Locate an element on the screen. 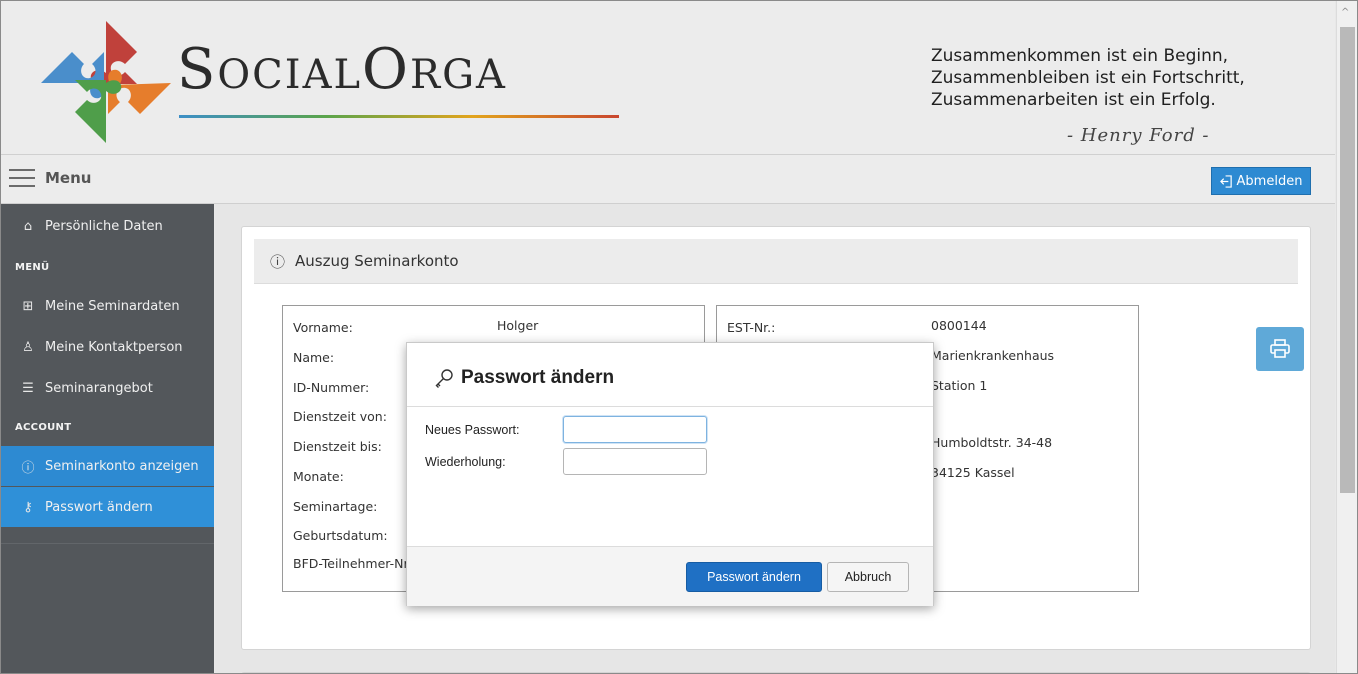 The height and width of the screenshot is (674, 1358). change-password-submit-button: Passwort ändern is located at coordinates (754, 577).